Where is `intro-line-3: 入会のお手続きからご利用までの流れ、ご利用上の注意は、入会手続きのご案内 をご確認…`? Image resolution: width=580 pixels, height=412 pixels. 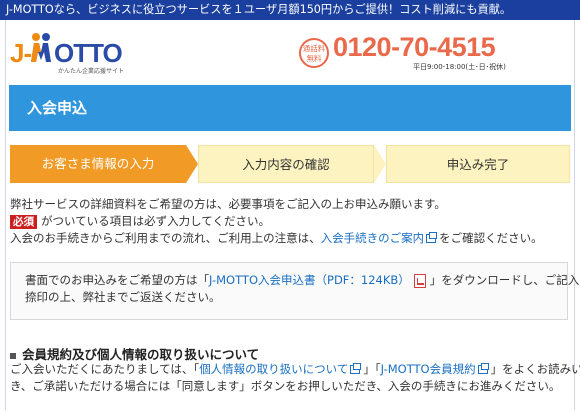 intro-line-3: 入会のお手続きからご利用までの流れ、ご利用上の注意は、入会手続きのご案内 をご確認… is located at coordinates (290, 238).